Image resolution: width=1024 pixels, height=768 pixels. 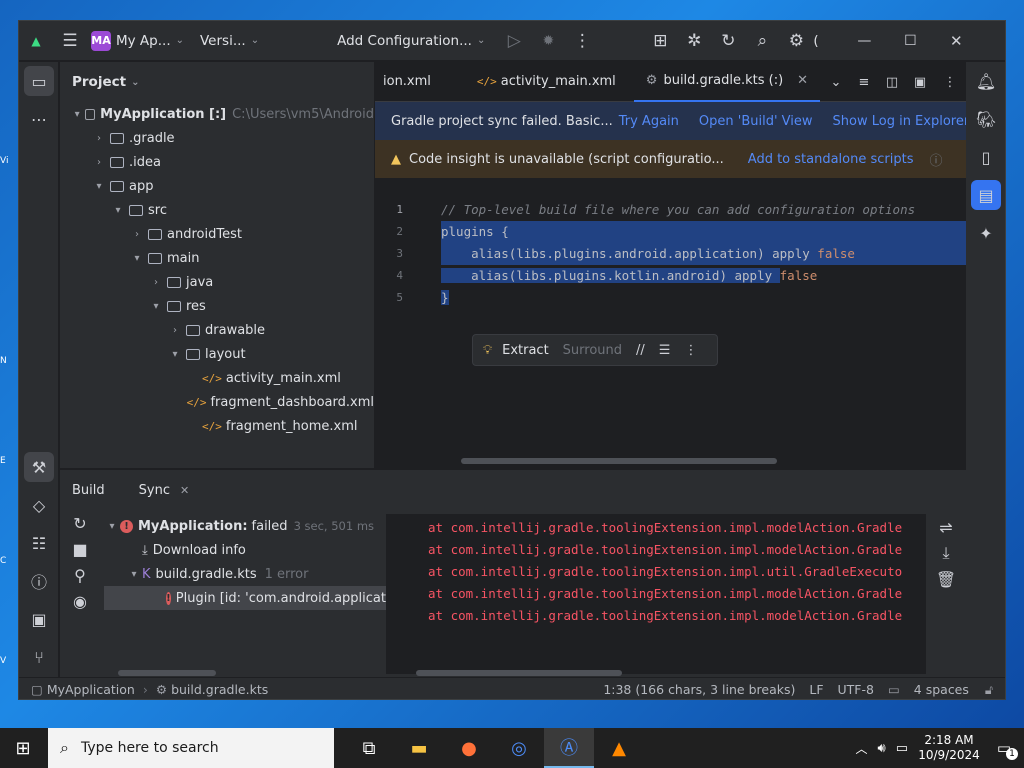 I want to click on build-tree-item: ⤓ Download info, so click(x=245, y=550).